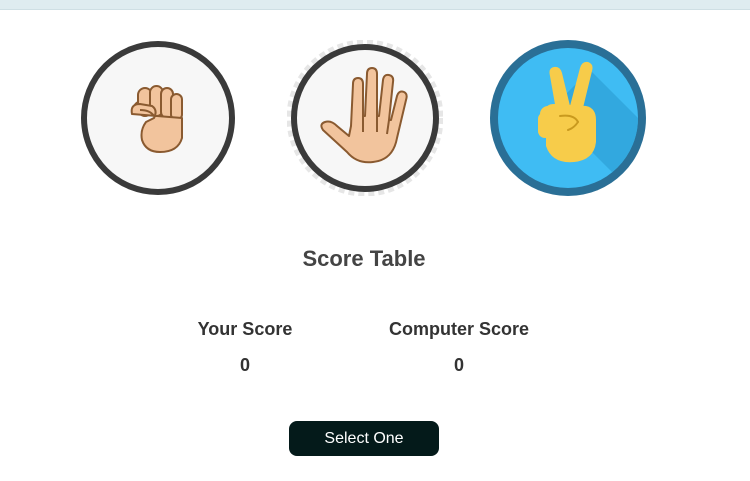 The image size is (750, 481). I want to click on scissors-victory-hand-icon, so click(568, 118).